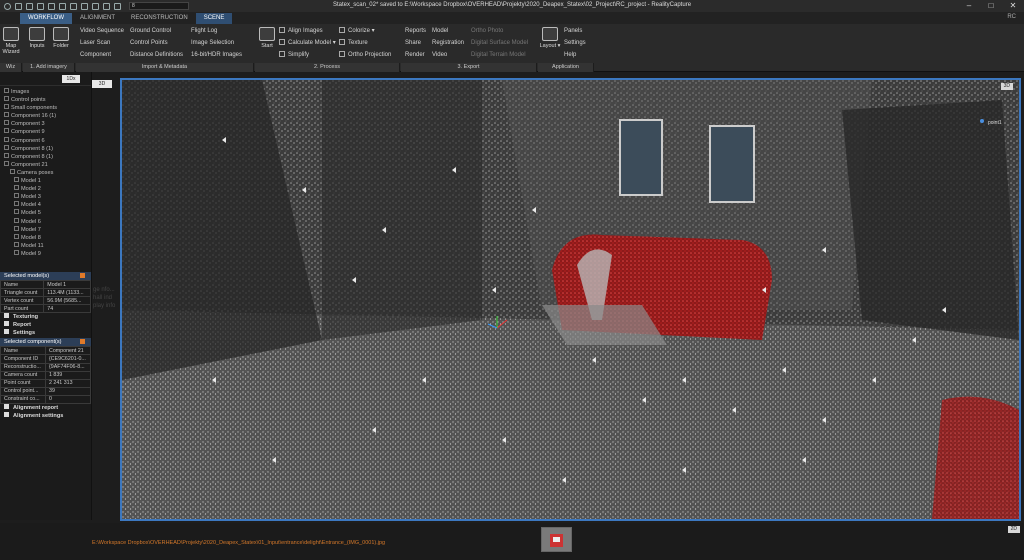  What do you see at coordinates (45, 181) in the screenshot?
I see `tree-item: Model 1` at bounding box center [45, 181].